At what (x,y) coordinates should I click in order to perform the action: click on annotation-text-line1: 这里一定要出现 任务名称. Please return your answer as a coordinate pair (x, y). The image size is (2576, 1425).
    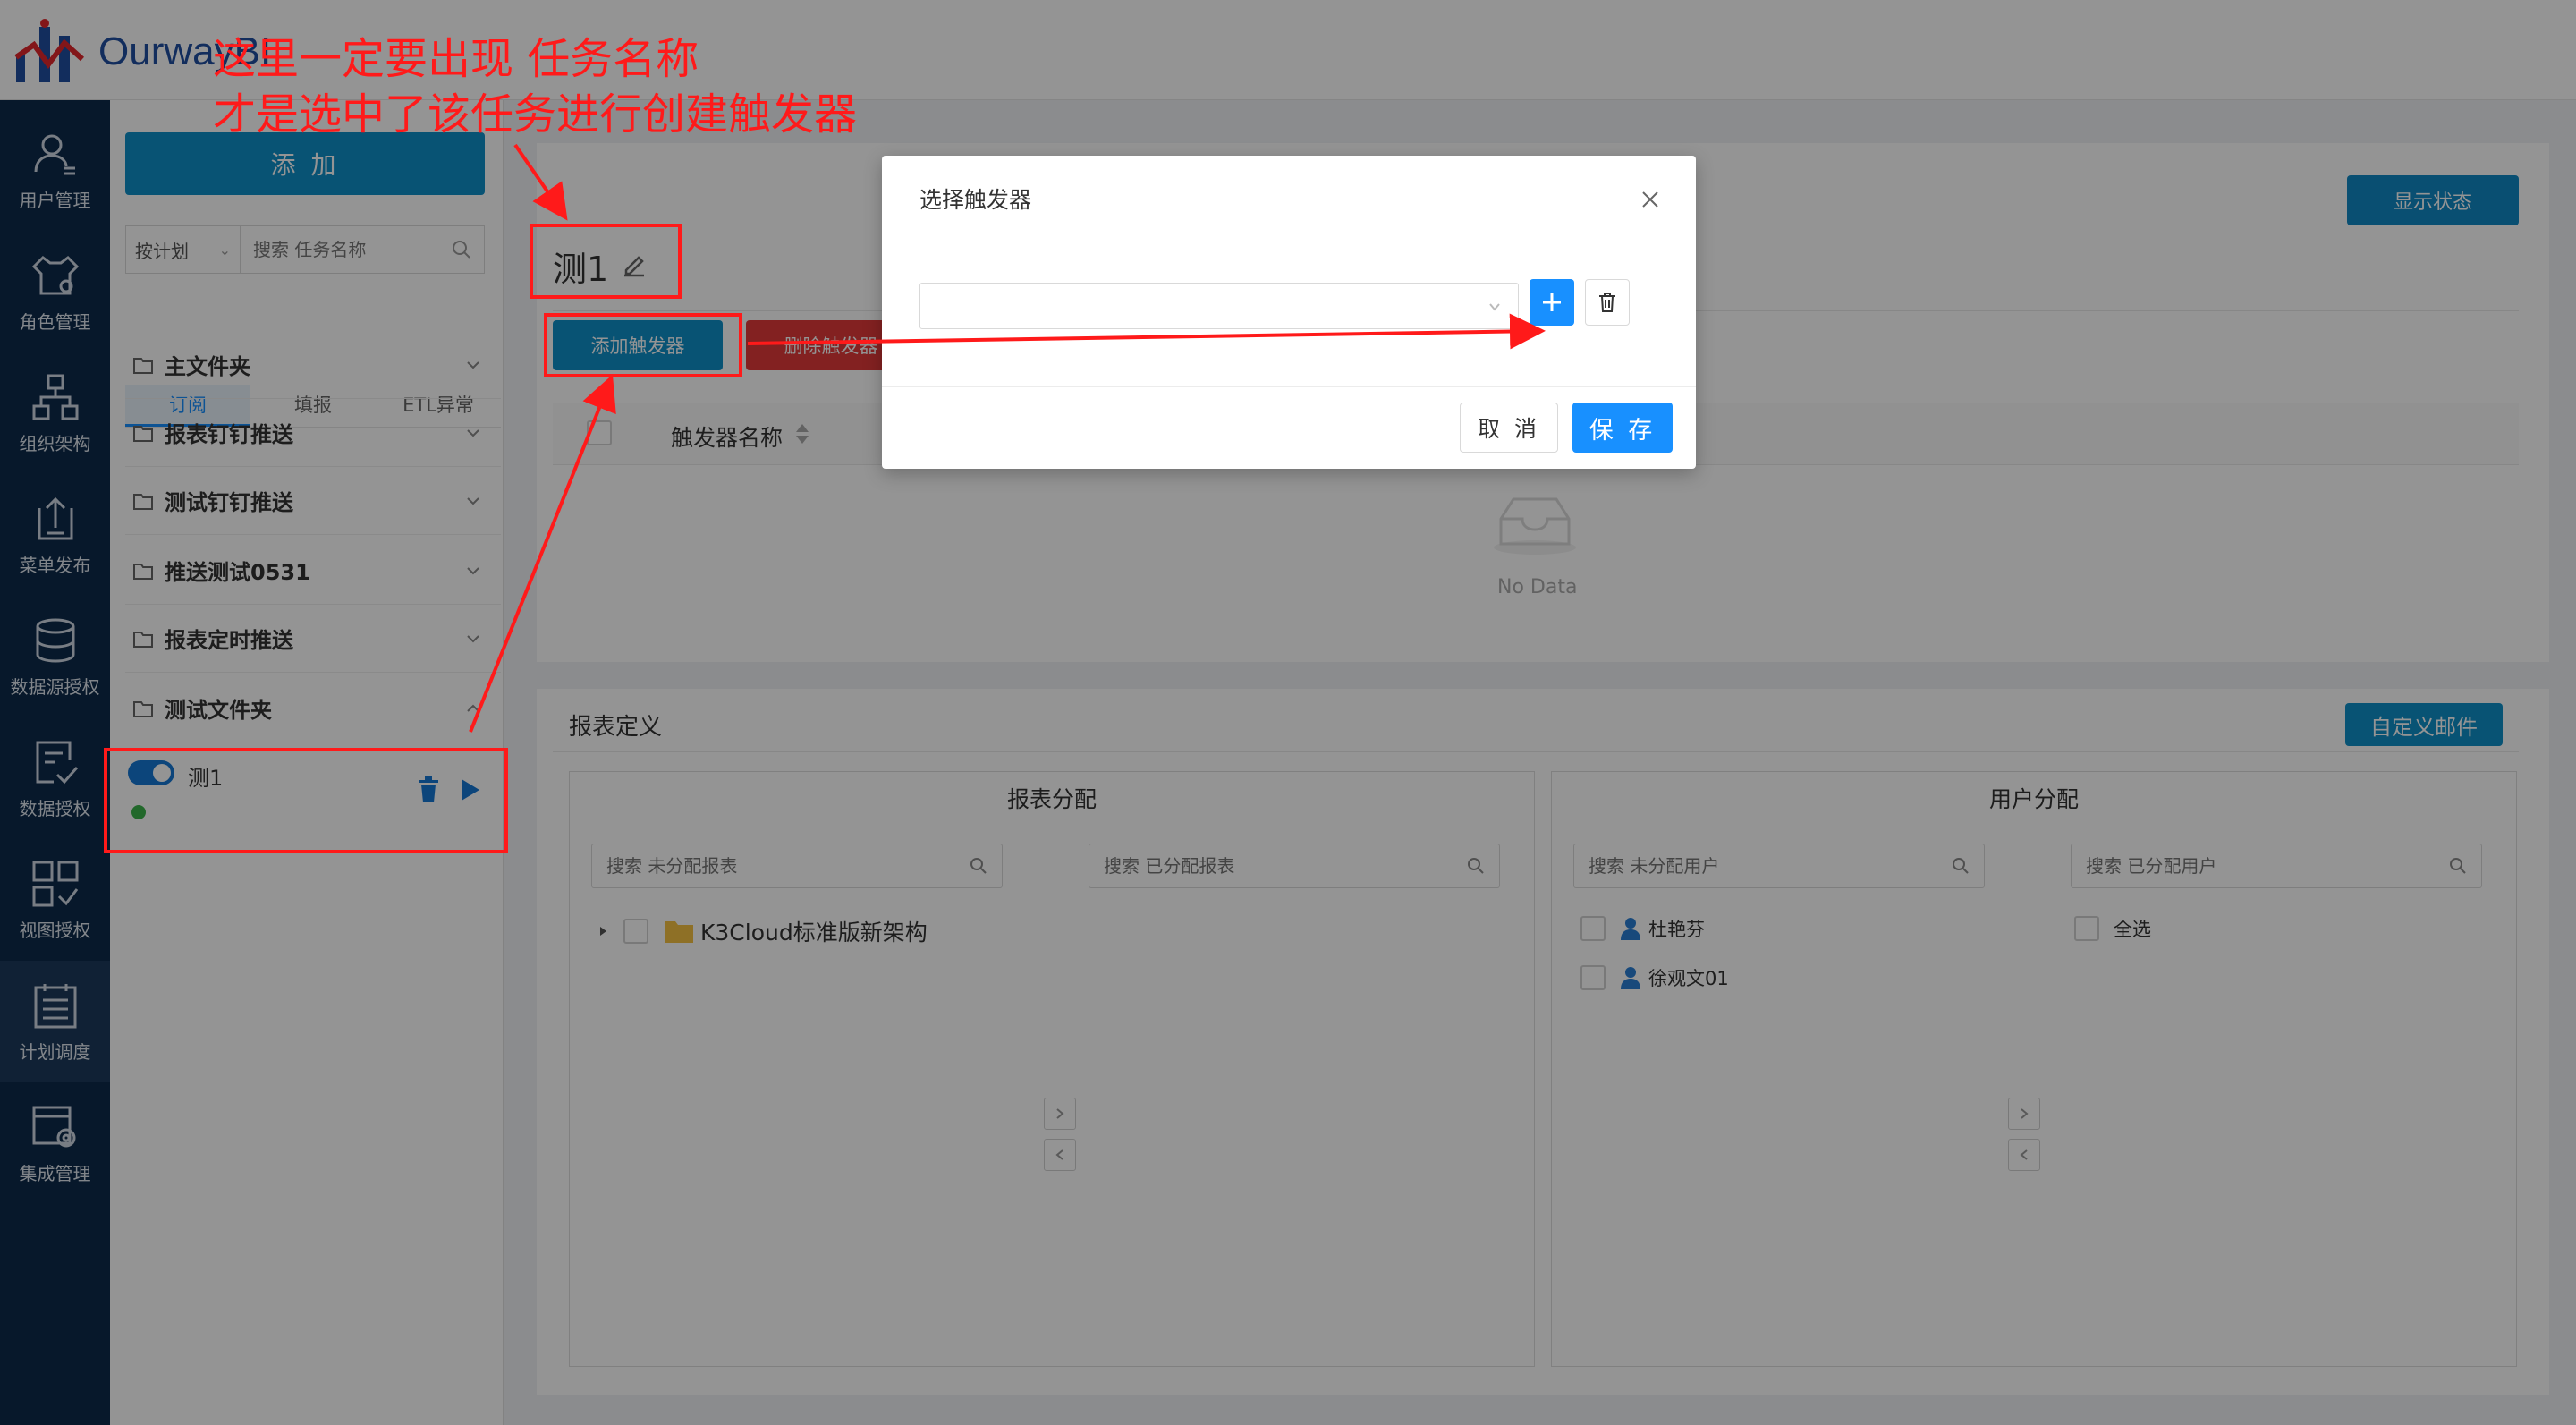
    Looking at the image, I should click on (456, 59).